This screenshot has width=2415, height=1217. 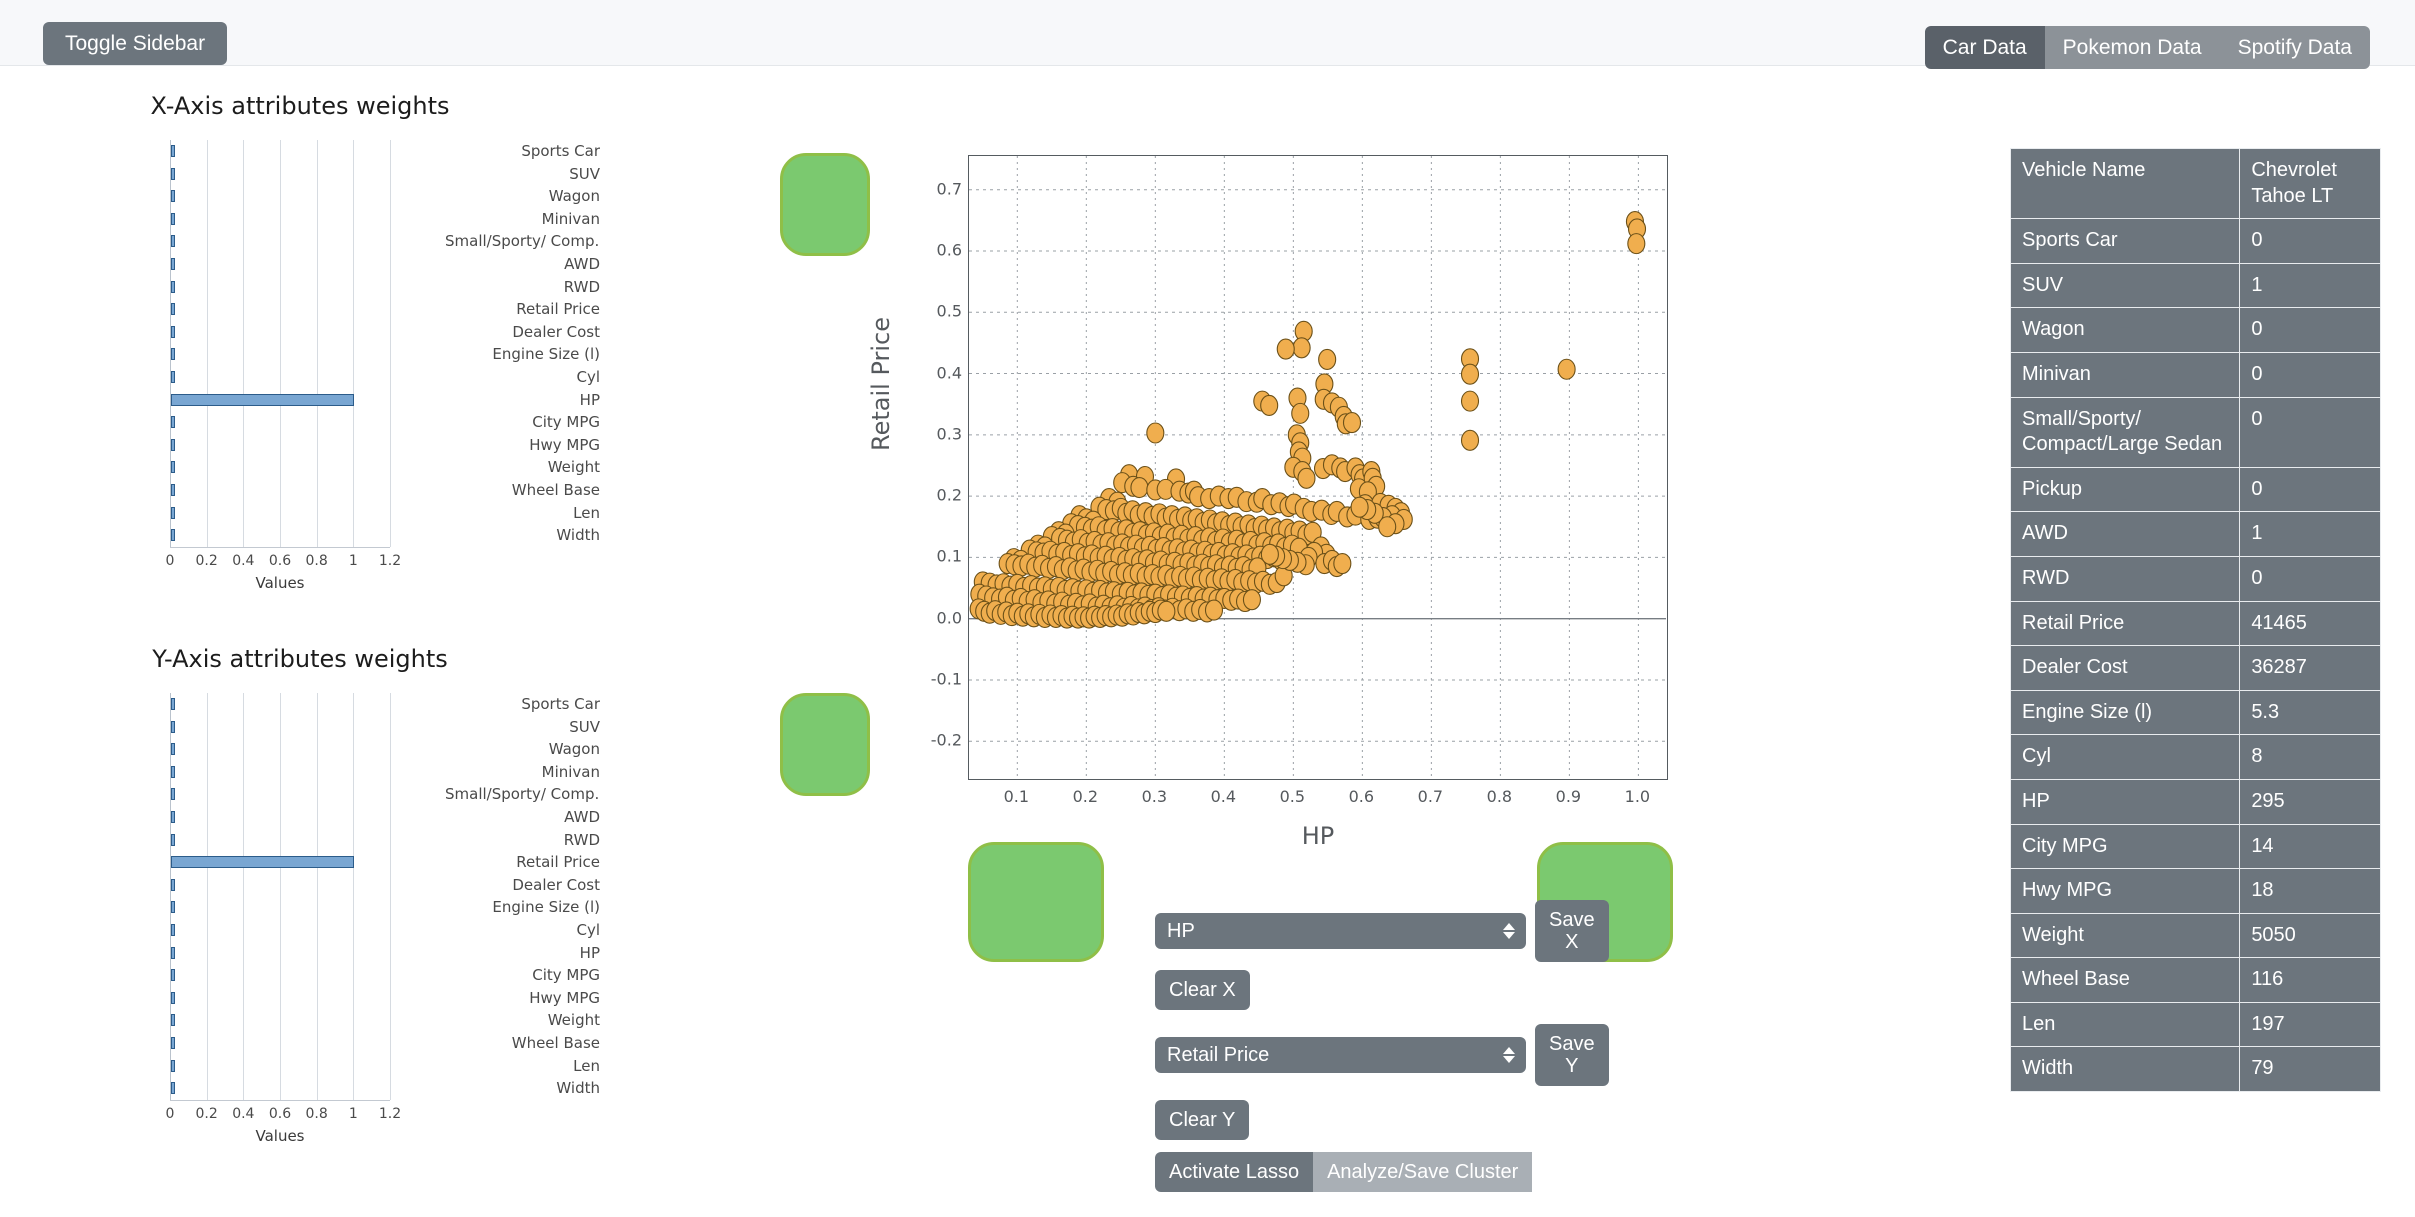 What do you see at coordinates (300, 332) in the screenshot?
I see `x-weight-row: Dealer Cost` at bounding box center [300, 332].